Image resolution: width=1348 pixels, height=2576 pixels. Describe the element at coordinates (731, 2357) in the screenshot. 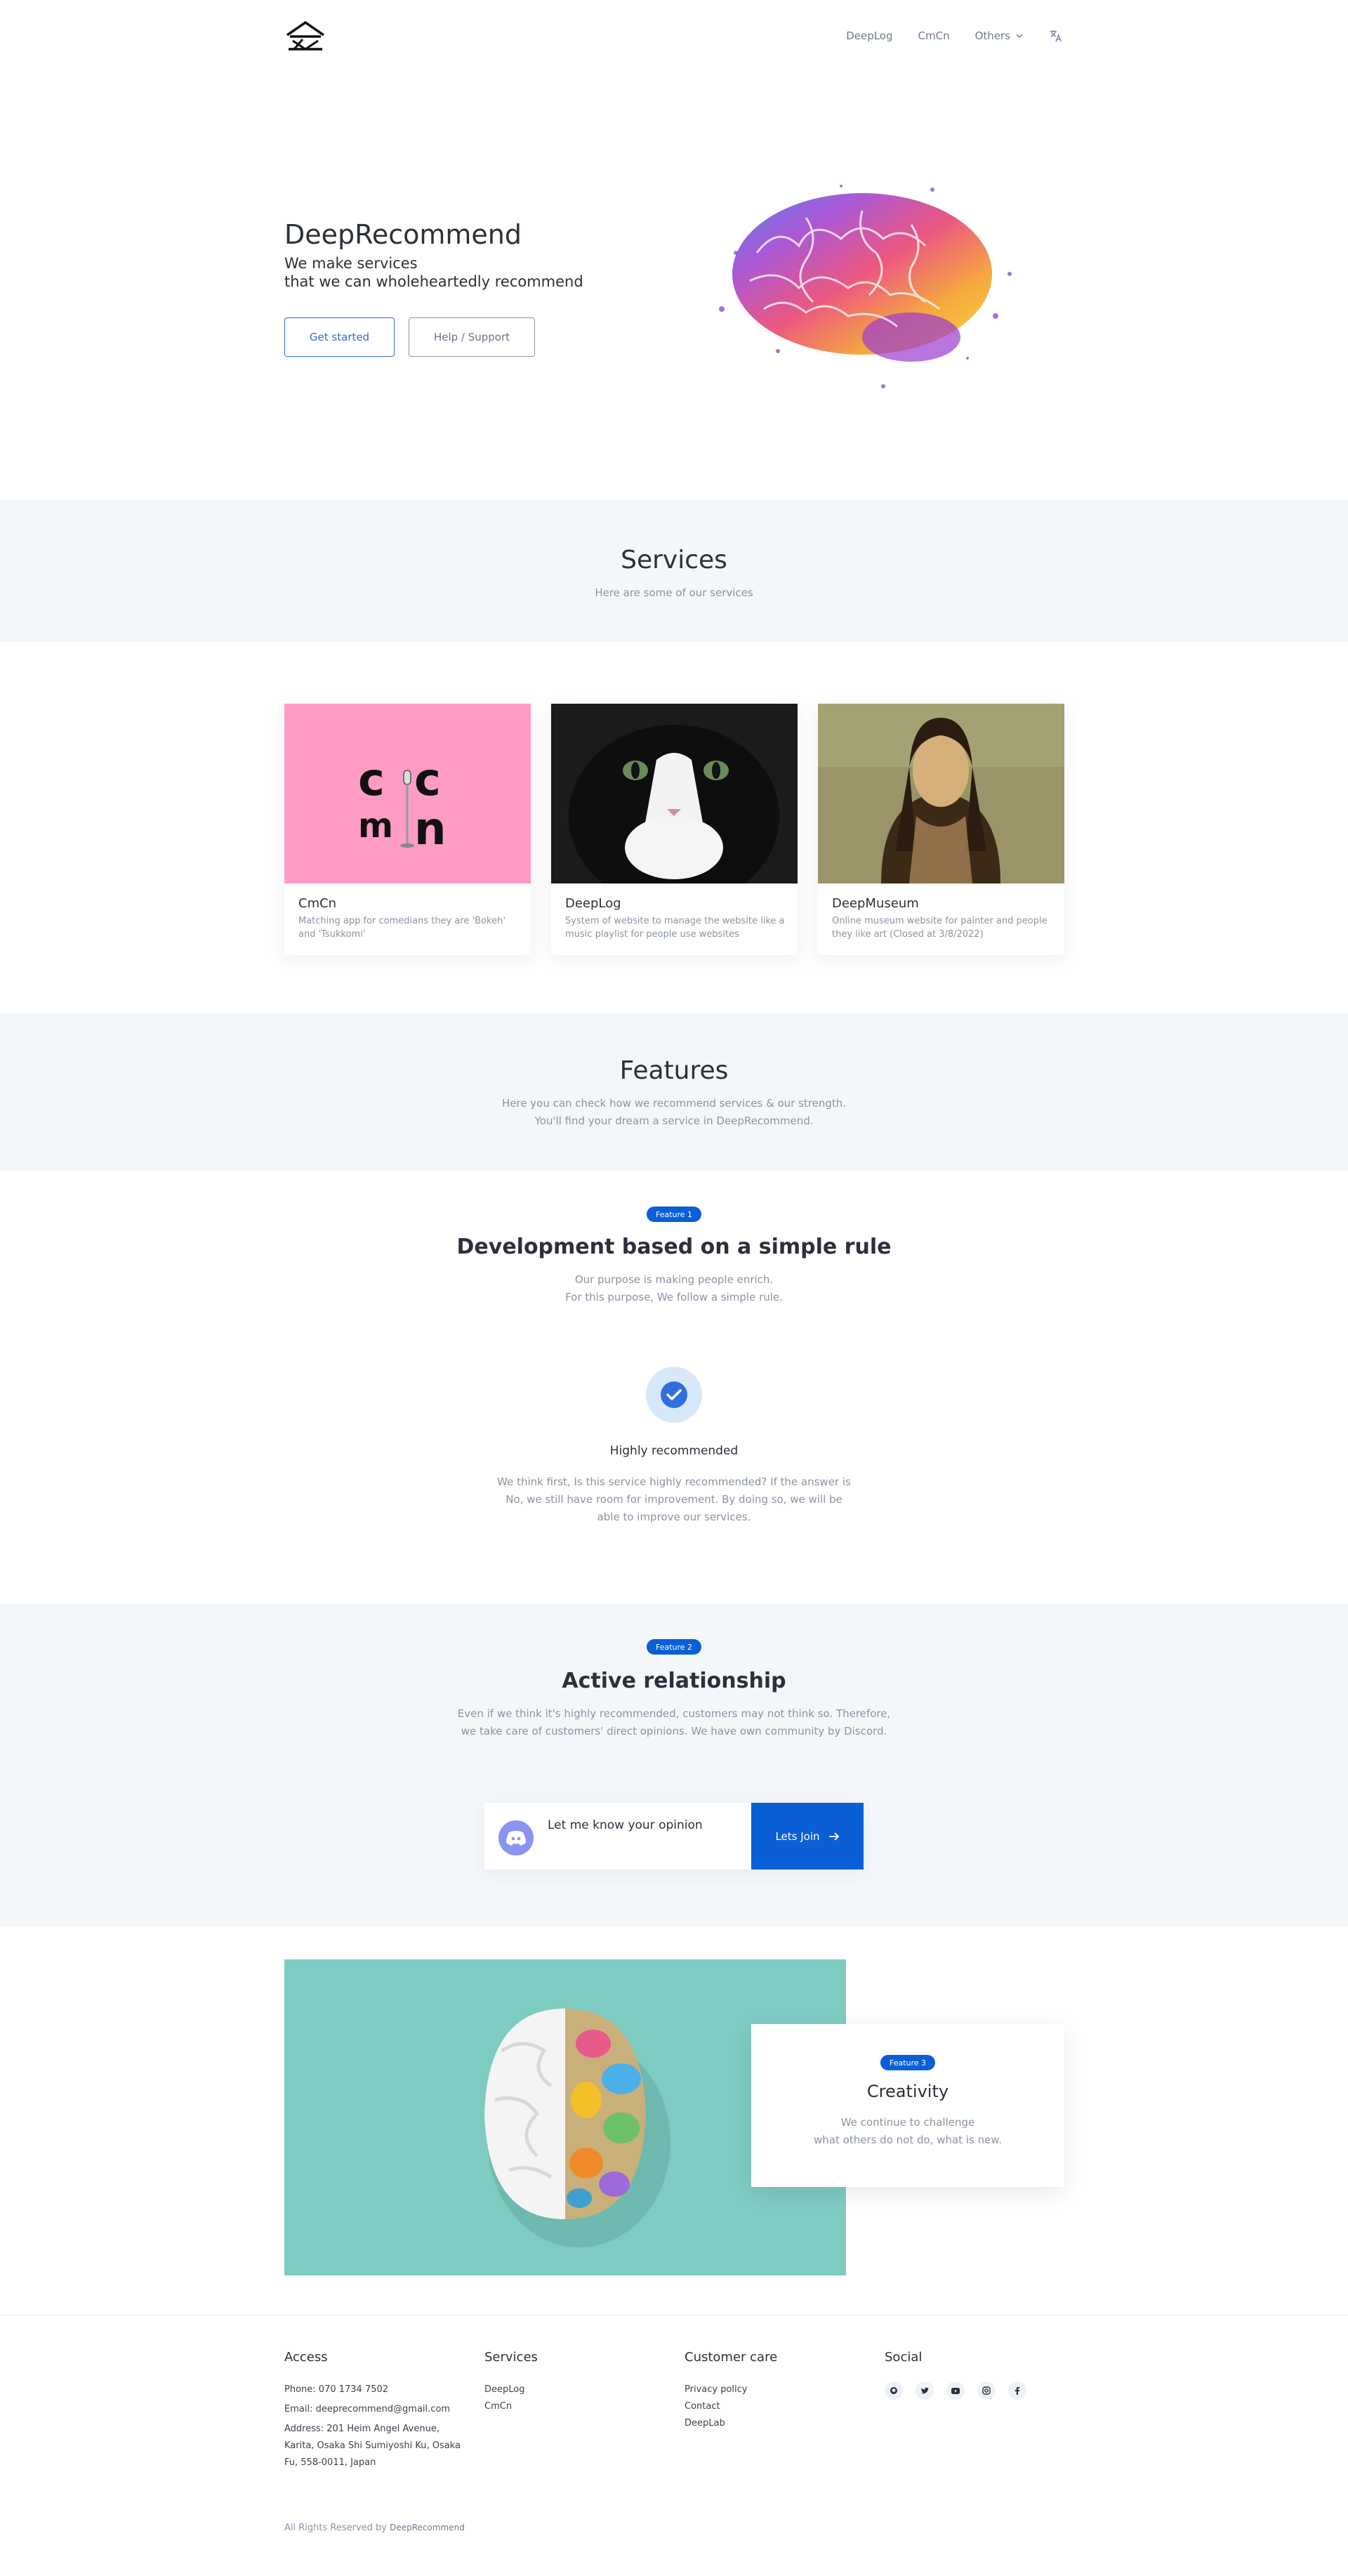

I see `footer-customer-care-title: Customer care` at that location.